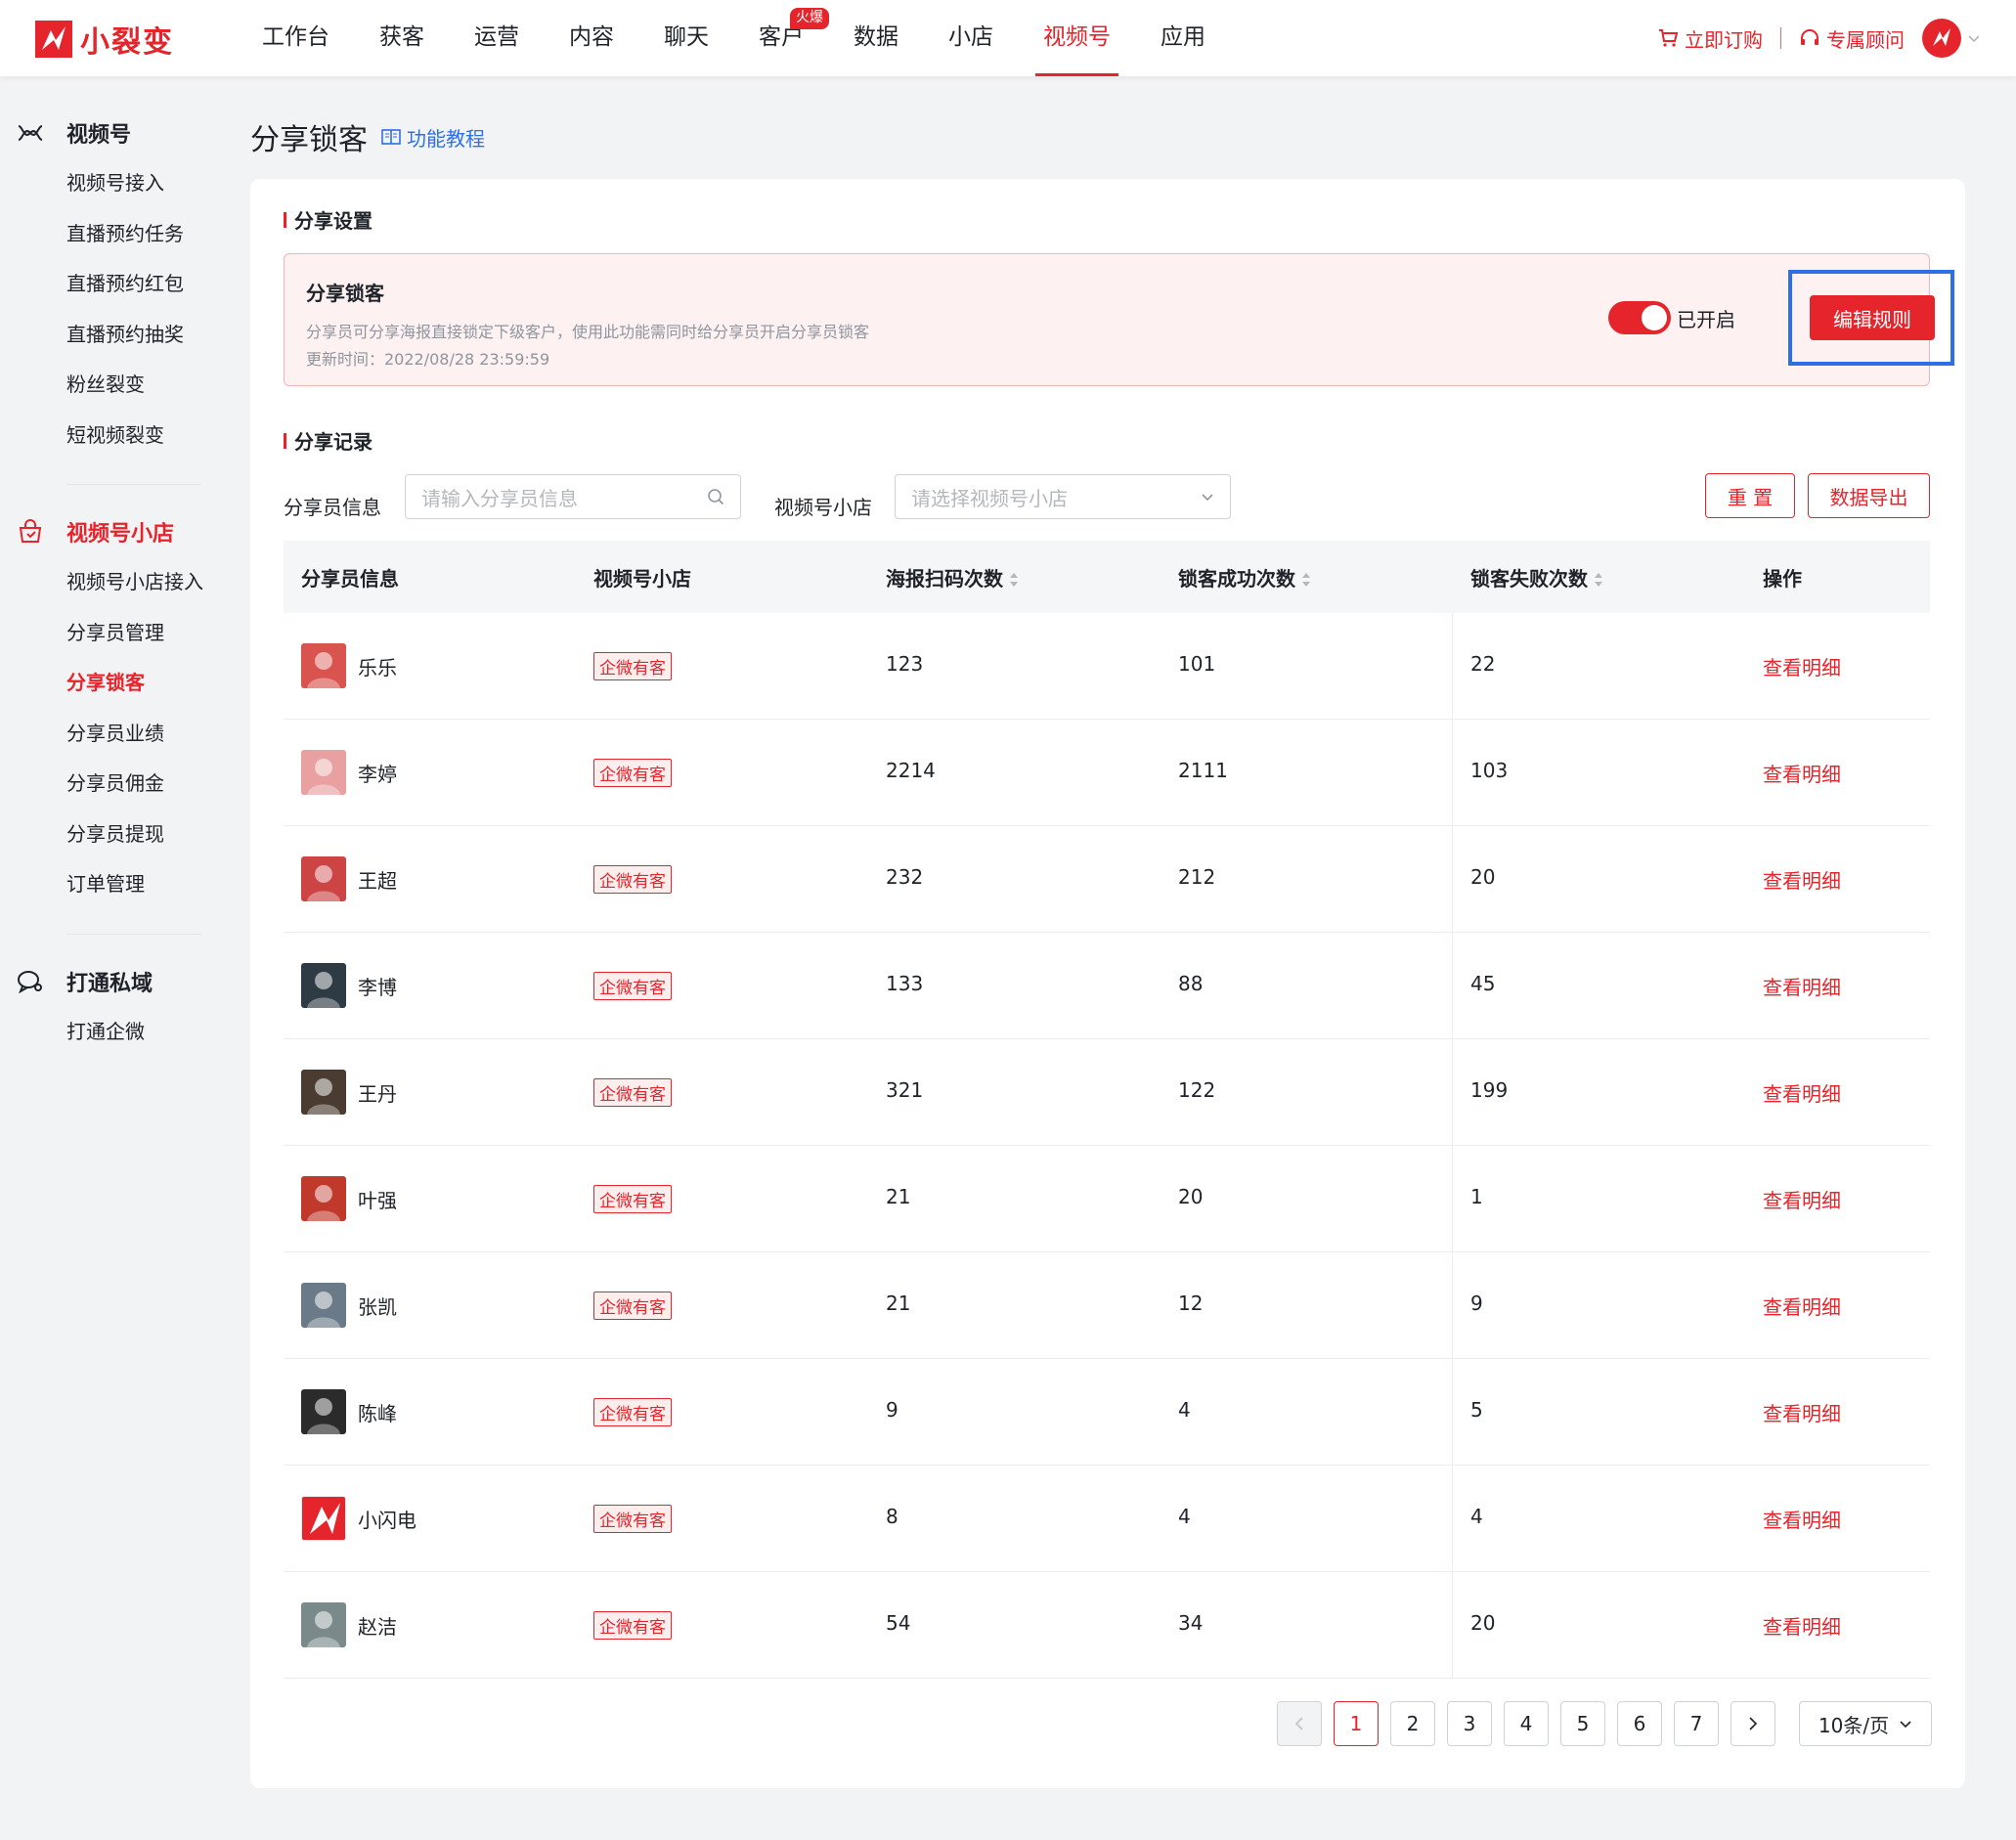 This screenshot has width=2016, height=1840. What do you see at coordinates (1526, 1723) in the screenshot?
I see `page-button: 4` at bounding box center [1526, 1723].